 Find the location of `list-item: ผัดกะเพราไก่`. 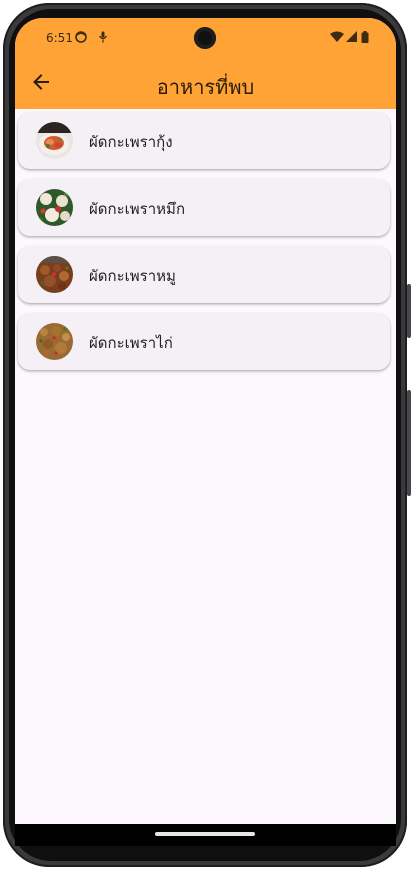

list-item: ผัดกะเพราไก่ is located at coordinates (204, 341).